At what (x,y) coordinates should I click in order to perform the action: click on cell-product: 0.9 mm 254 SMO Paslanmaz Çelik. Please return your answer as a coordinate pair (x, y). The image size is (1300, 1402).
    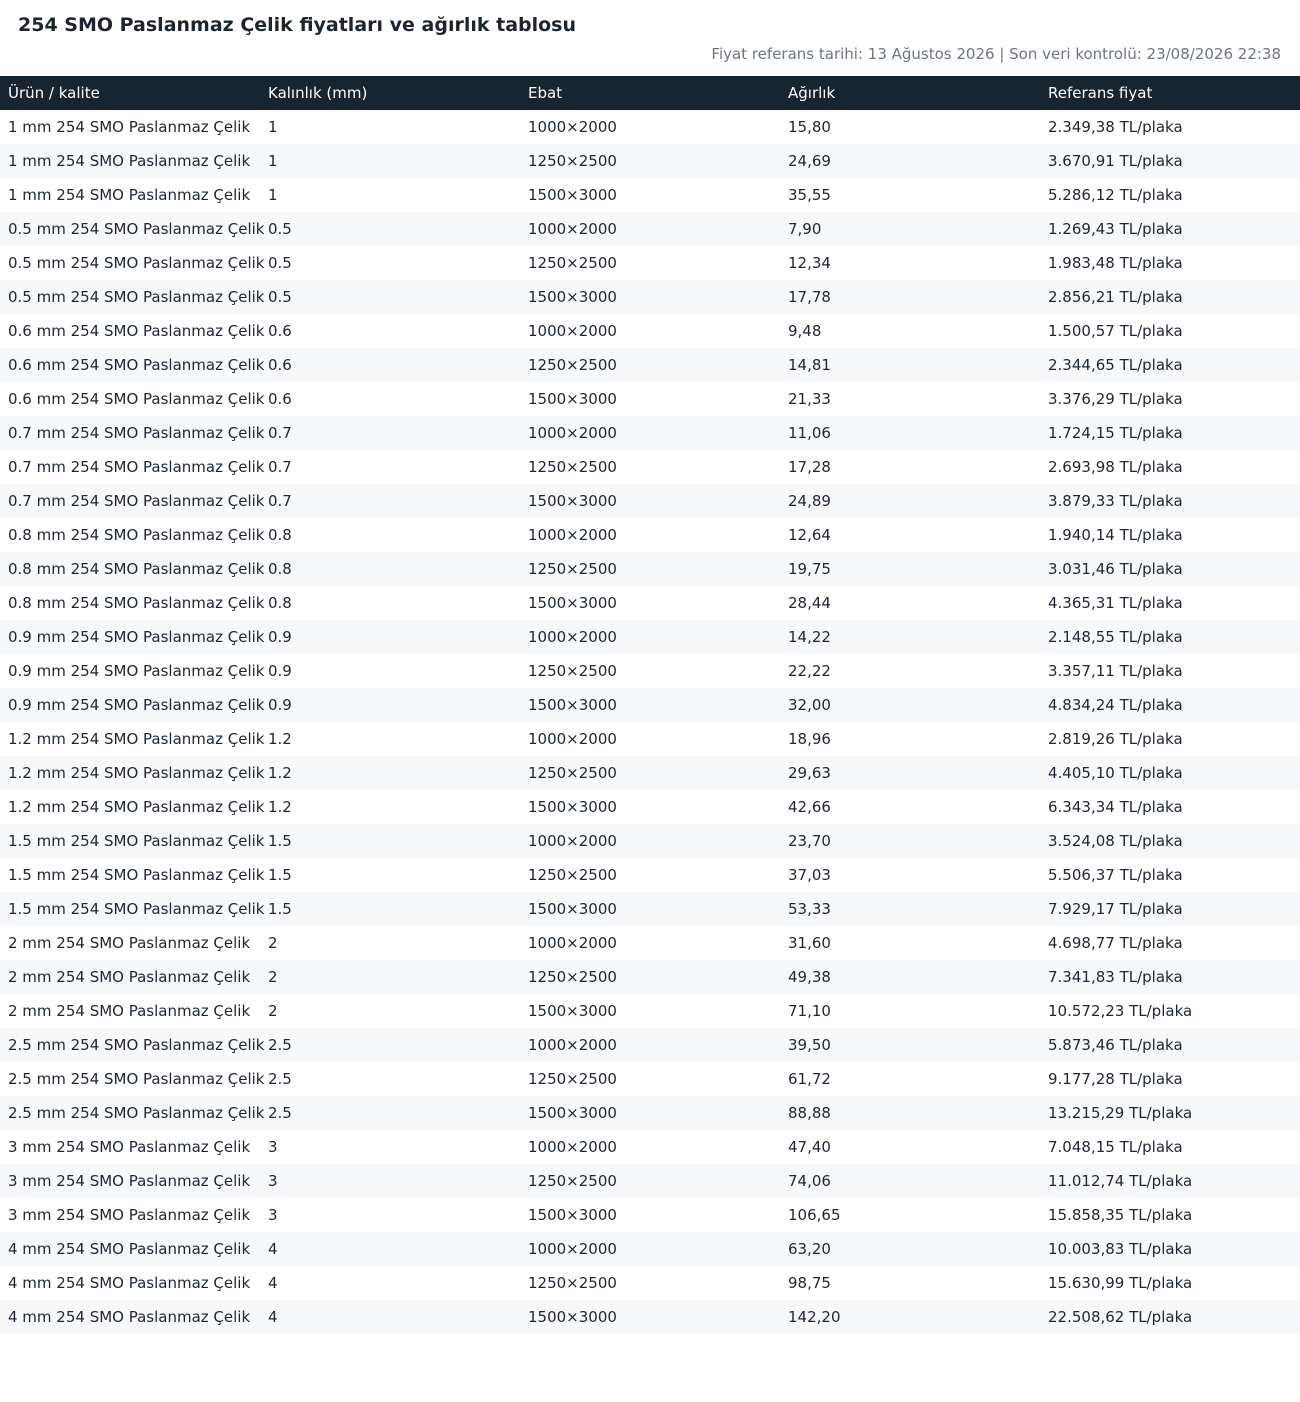
    Looking at the image, I should click on (132, 705).